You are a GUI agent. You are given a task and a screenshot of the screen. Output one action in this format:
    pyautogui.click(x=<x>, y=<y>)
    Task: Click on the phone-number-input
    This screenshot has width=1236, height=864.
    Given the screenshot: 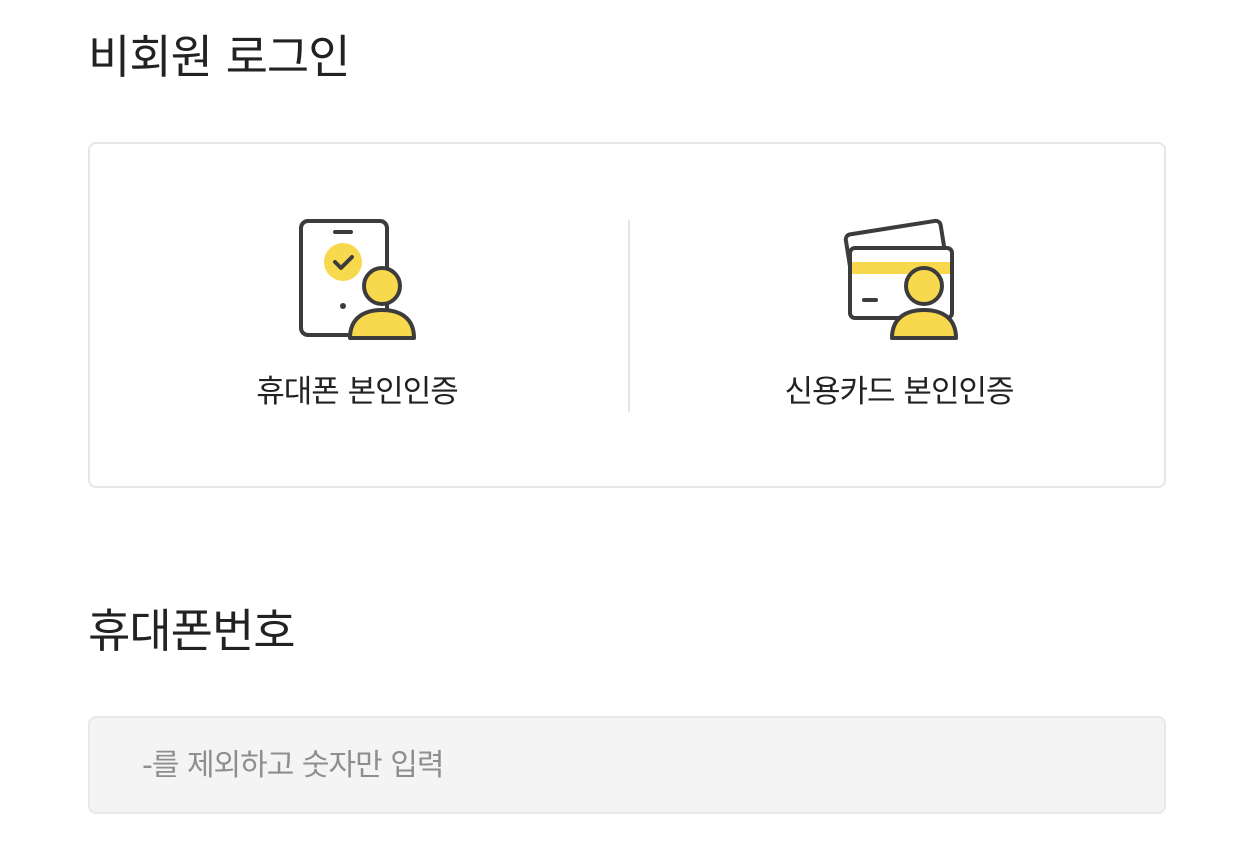 What is the action you would take?
    pyautogui.click(x=627, y=765)
    